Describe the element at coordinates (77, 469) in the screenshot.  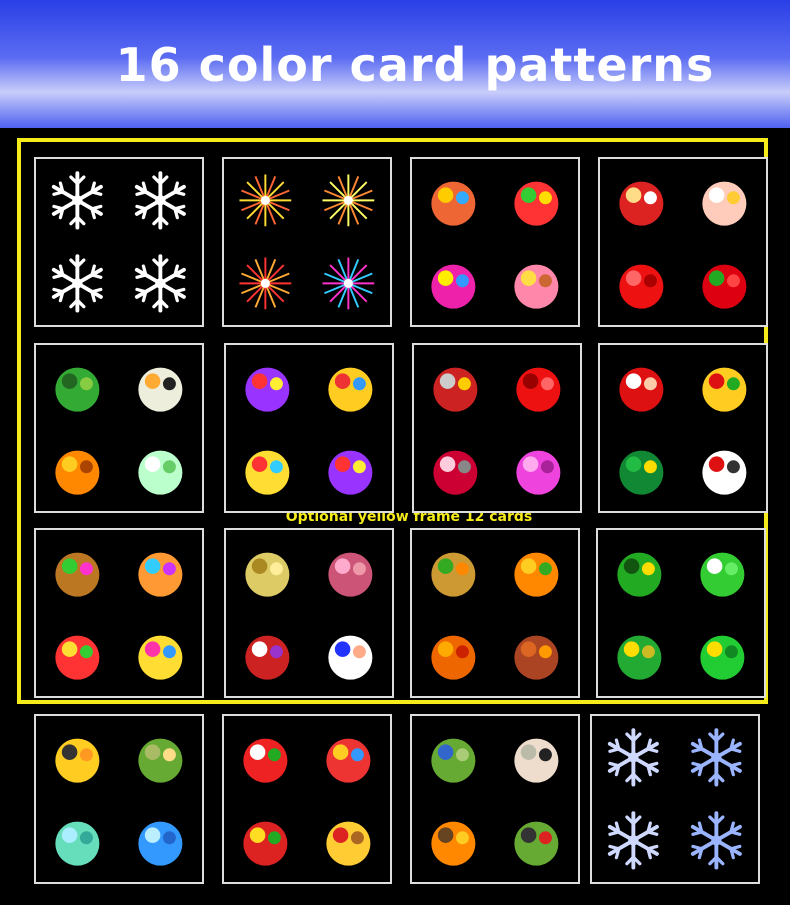
I see `jack-o-lantern-icon` at that location.